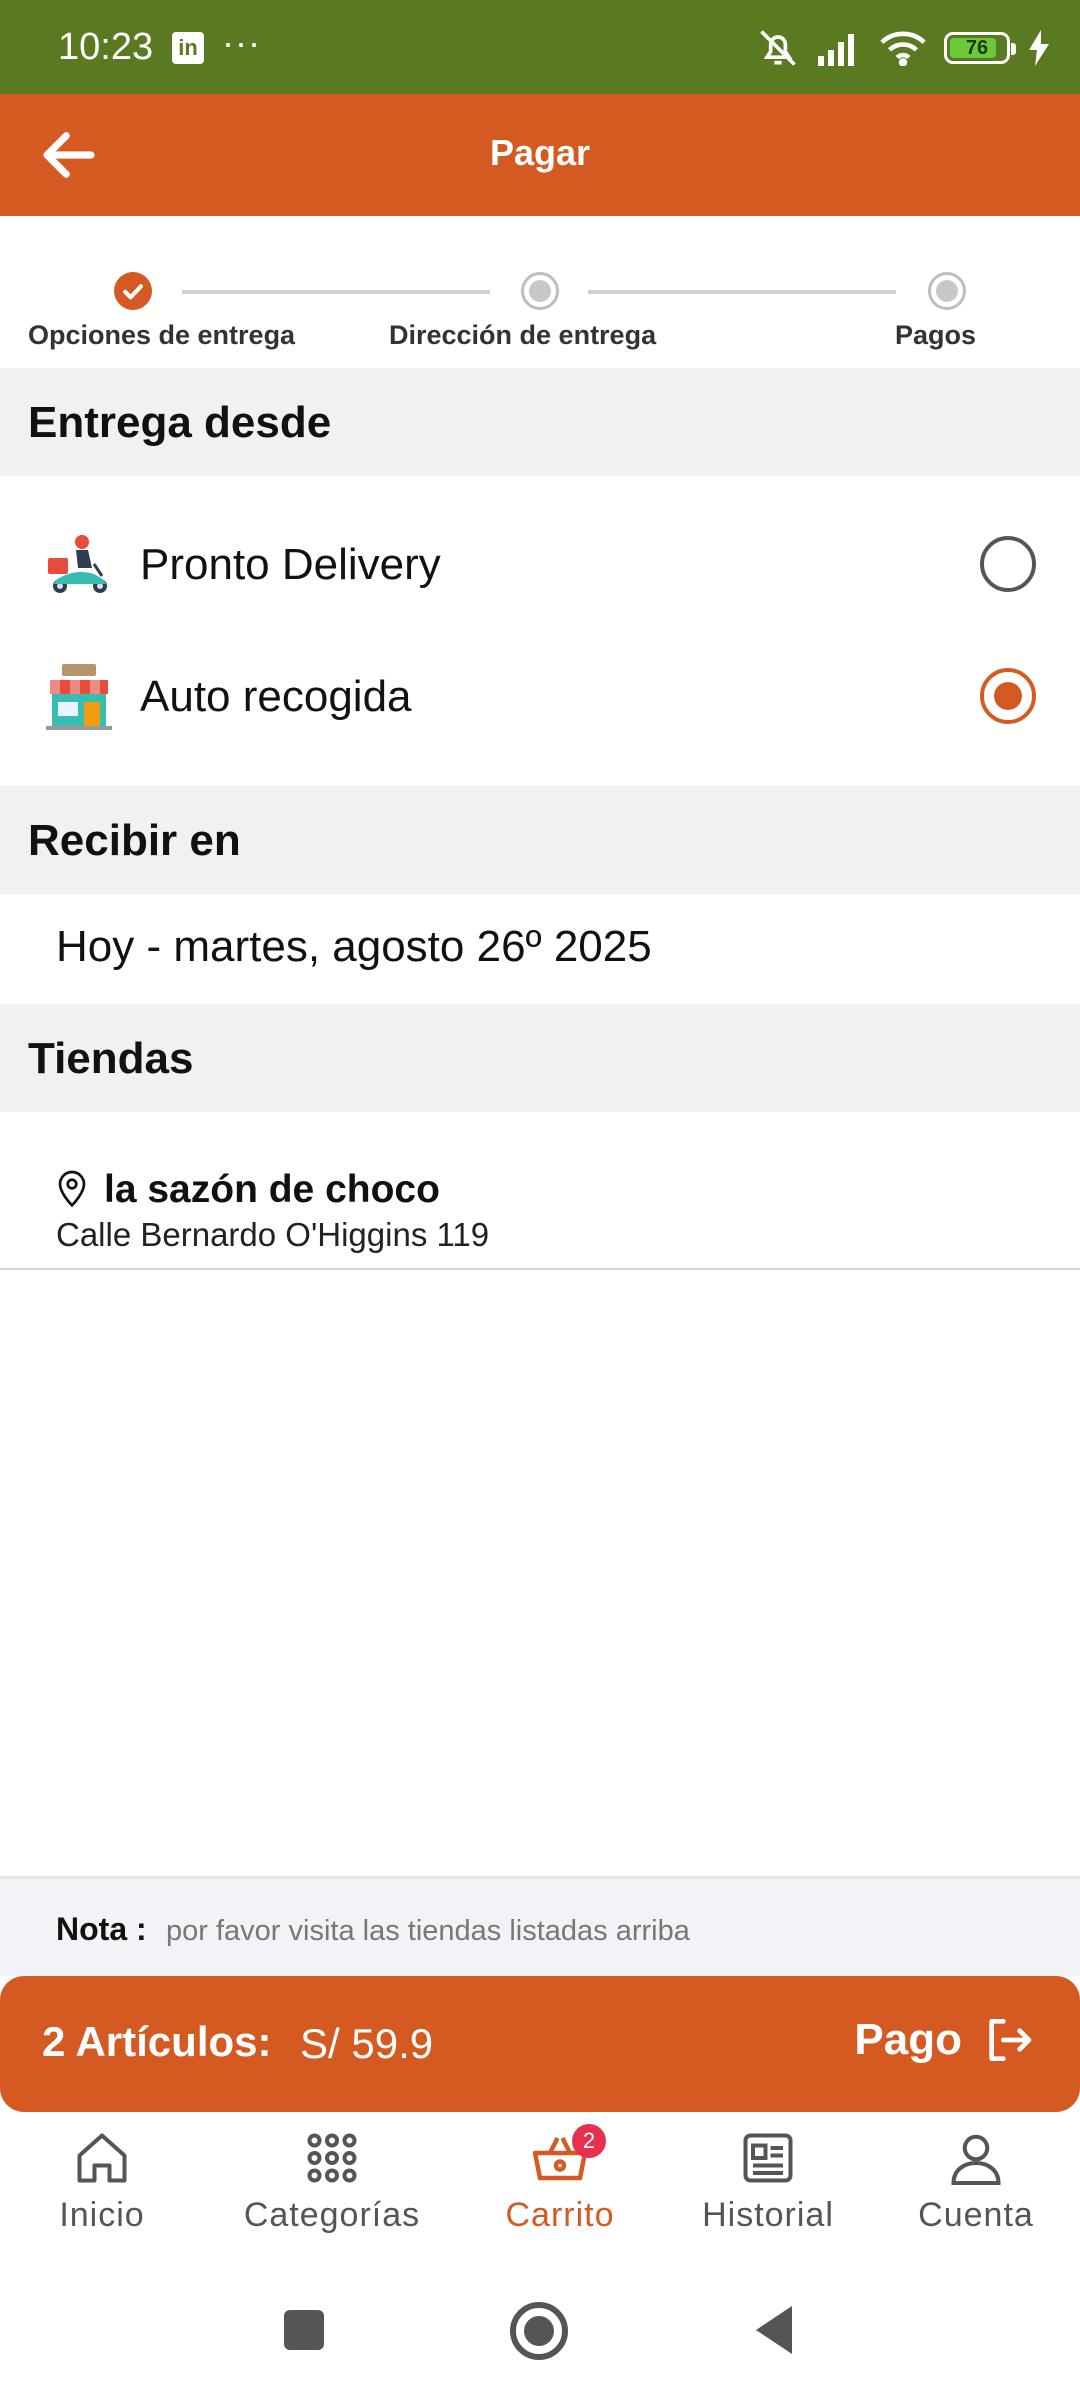  Describe the element at coordinates (976, 2215) in the screenshot. I see `nav-label: Cuenta` at that location.